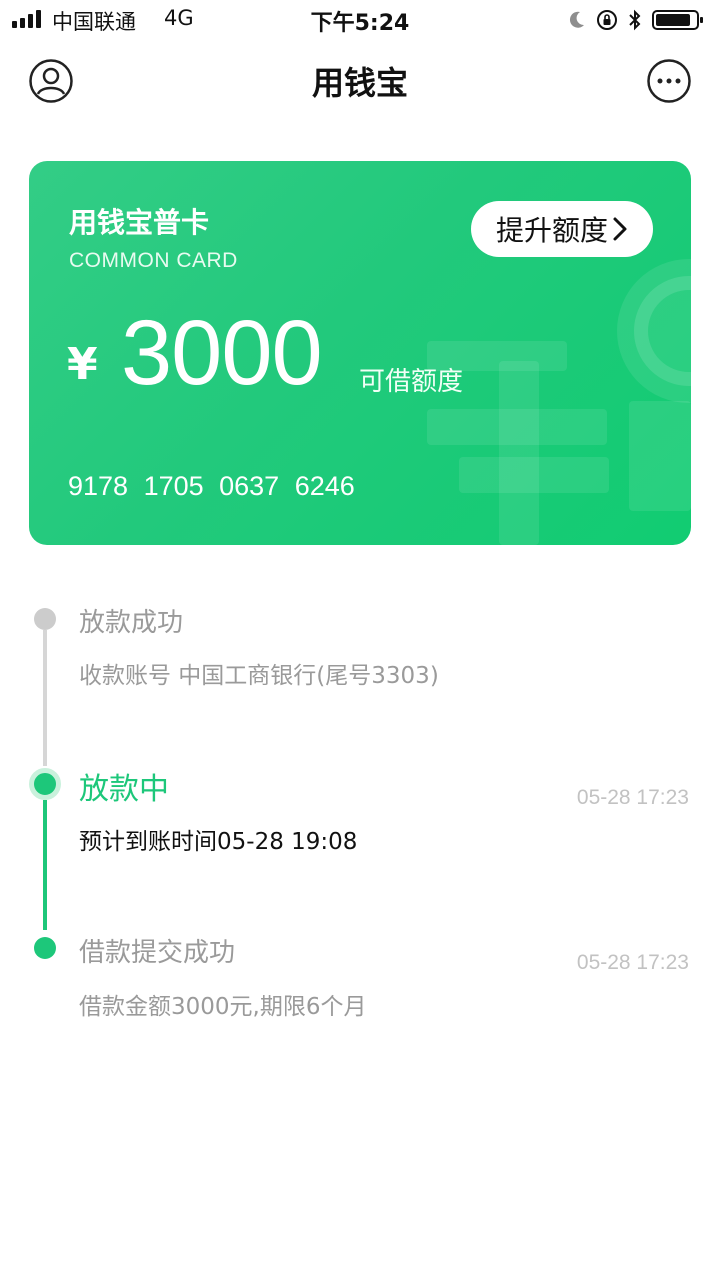 This screenshot has height=1280, width=720. I want to click on more-icon, so click(669, 81).